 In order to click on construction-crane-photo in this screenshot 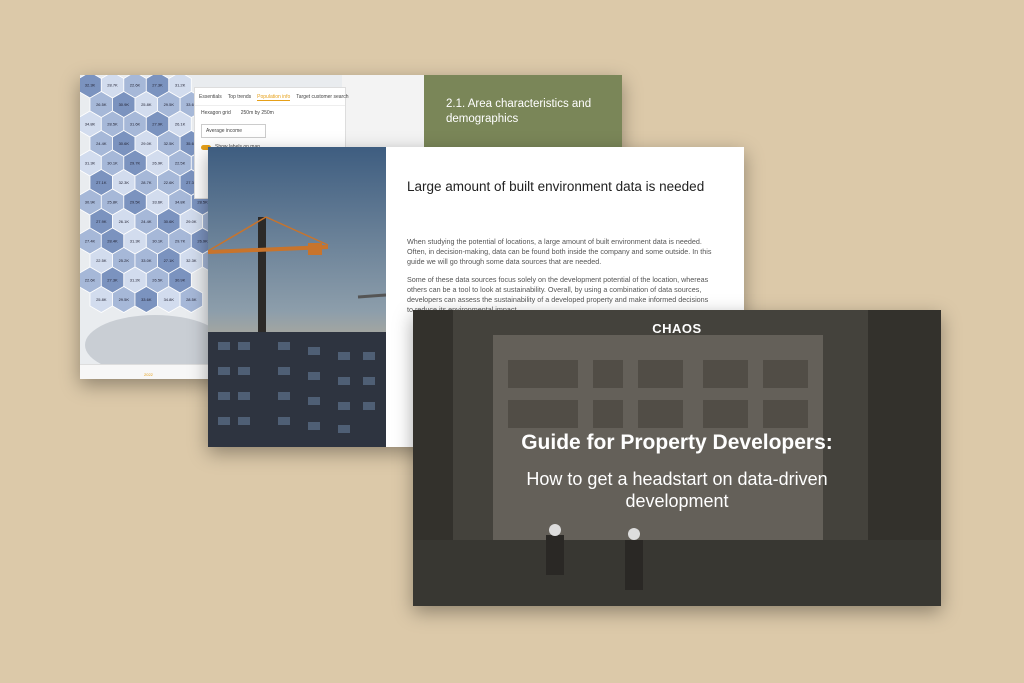, I will do `click(297, 297)`.